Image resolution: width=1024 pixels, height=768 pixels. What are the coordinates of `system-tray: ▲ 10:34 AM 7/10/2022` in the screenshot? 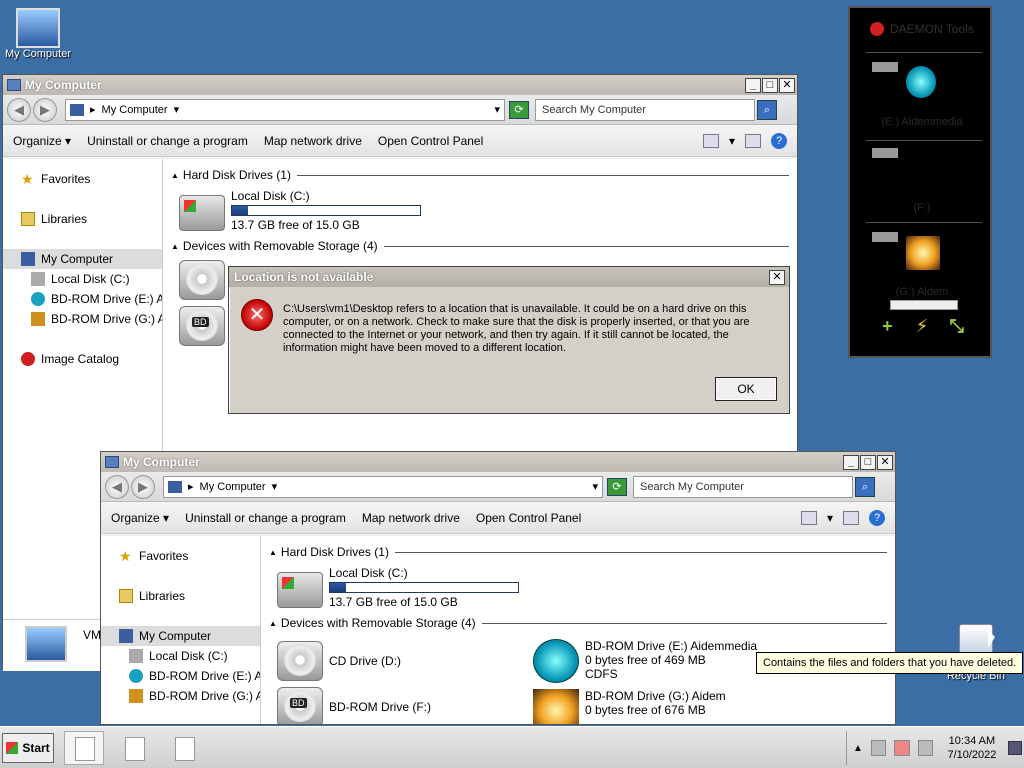 It's located at (934, 748).